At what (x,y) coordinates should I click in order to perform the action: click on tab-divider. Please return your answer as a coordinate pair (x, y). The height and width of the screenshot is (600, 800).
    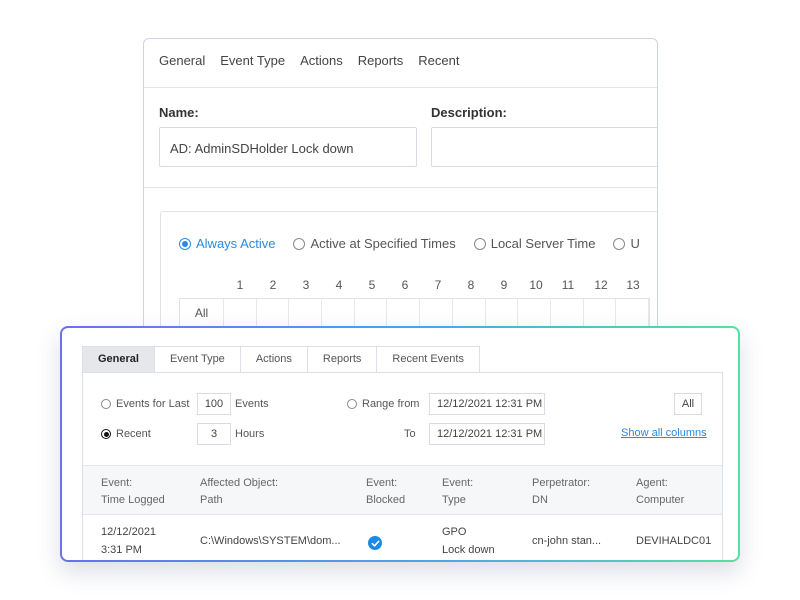
    Looking at the image, I should click on (400, 87).